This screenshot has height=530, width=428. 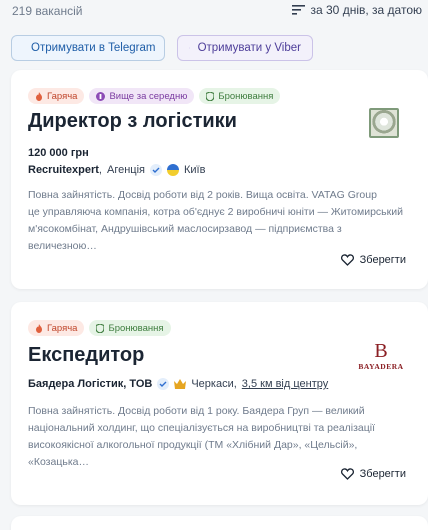 I want to click on vacancy-salary: 120 000 грн, so click(x=58, y=153).